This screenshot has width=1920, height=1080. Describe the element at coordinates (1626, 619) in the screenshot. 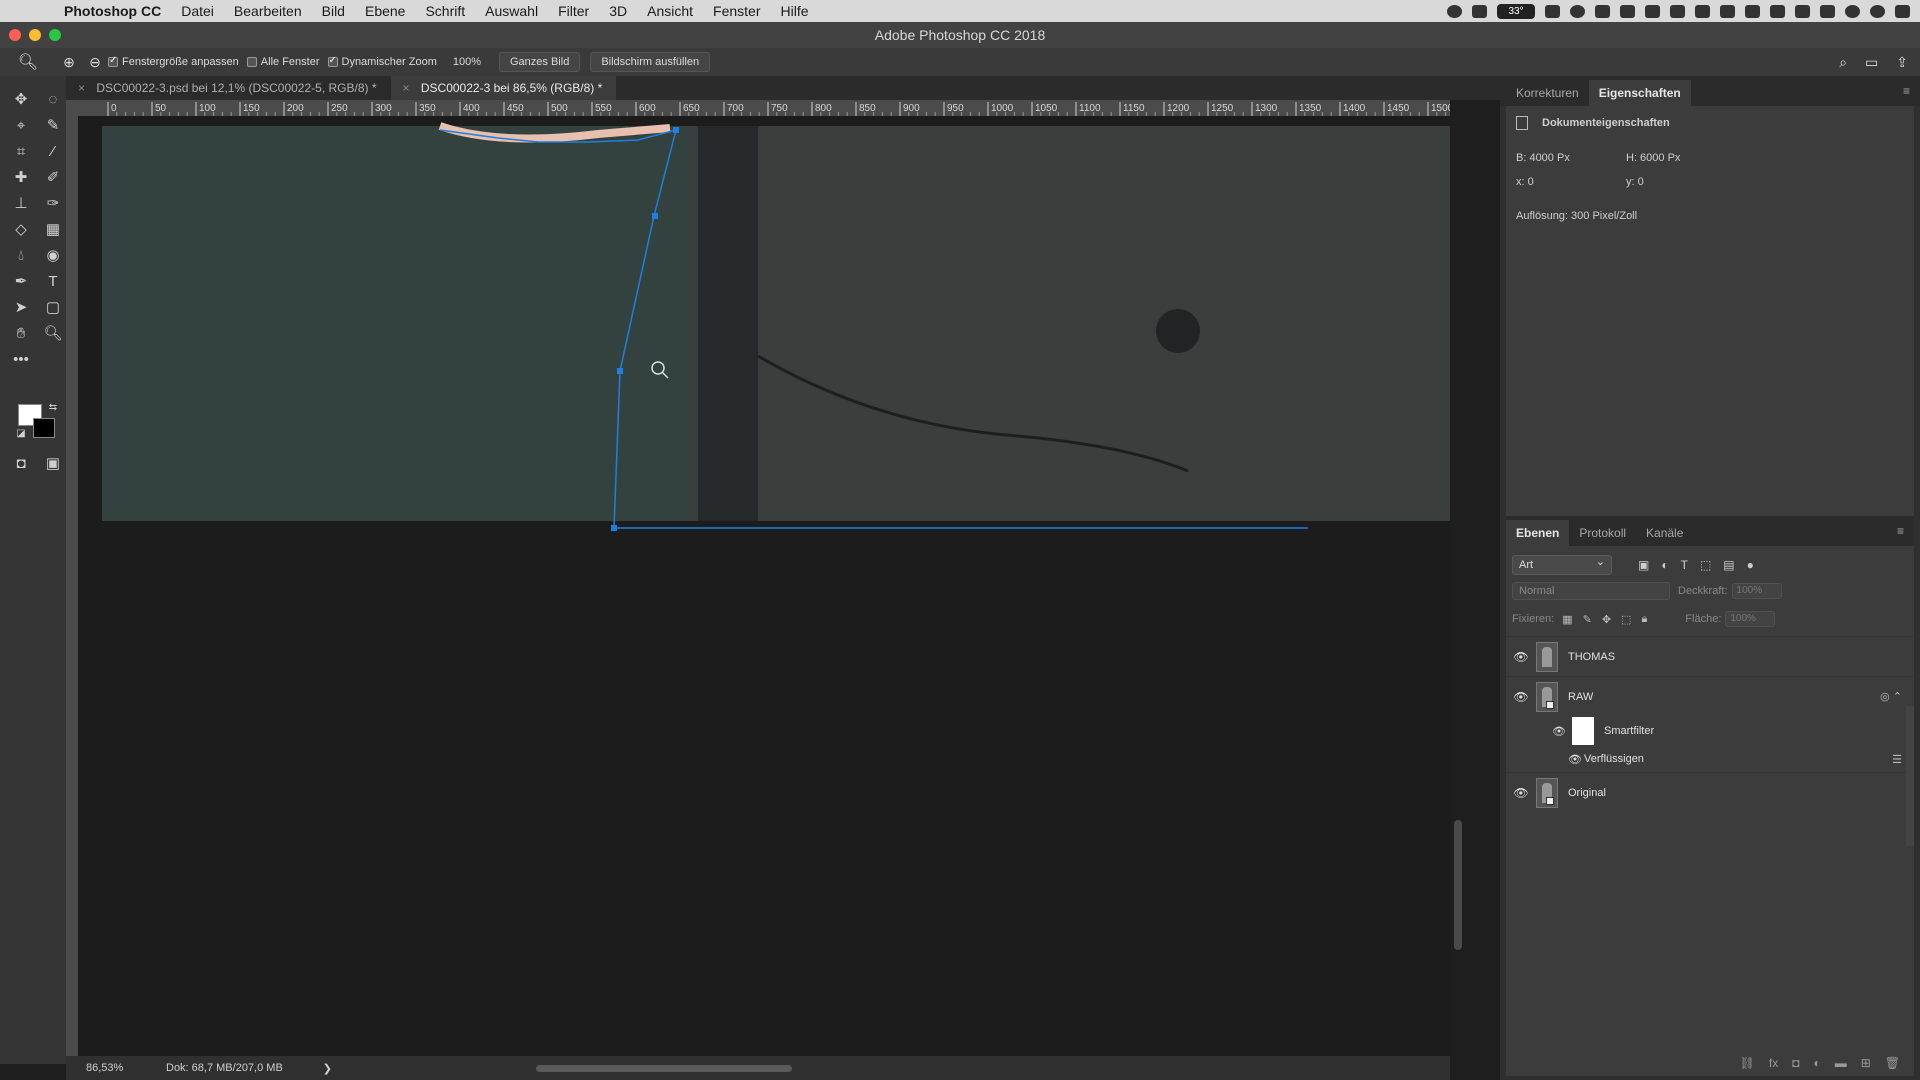

I see `lock-artboard-icon: ⬚` at that location.